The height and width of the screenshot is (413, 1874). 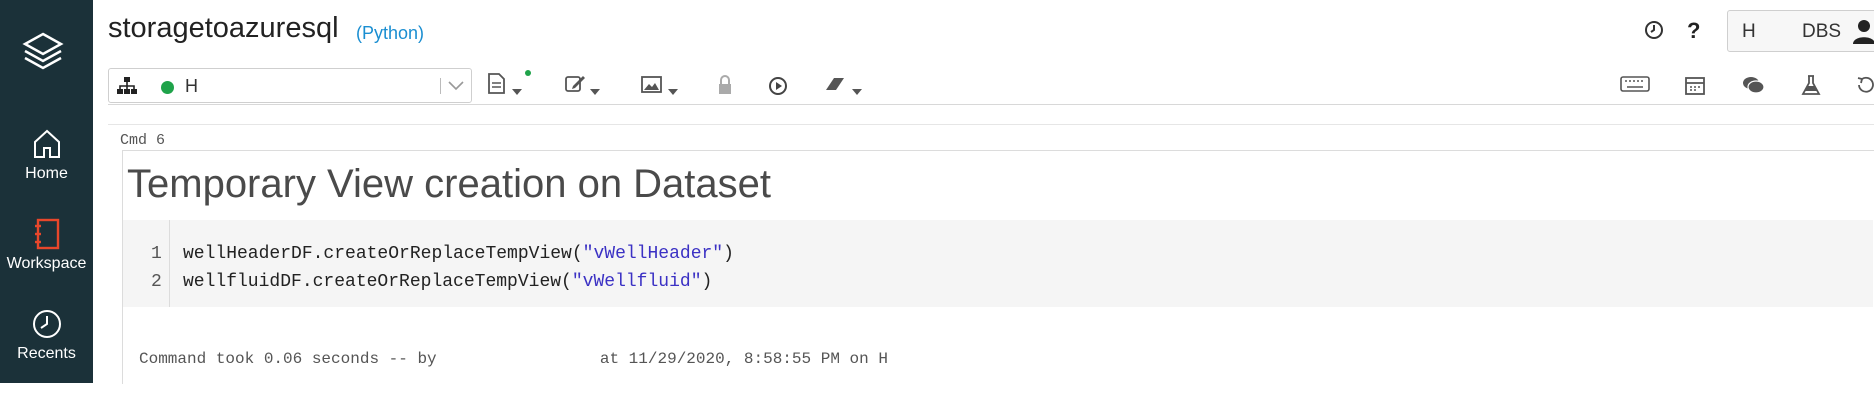 I want to click on view-menu-button, so click(x=659, y=85).